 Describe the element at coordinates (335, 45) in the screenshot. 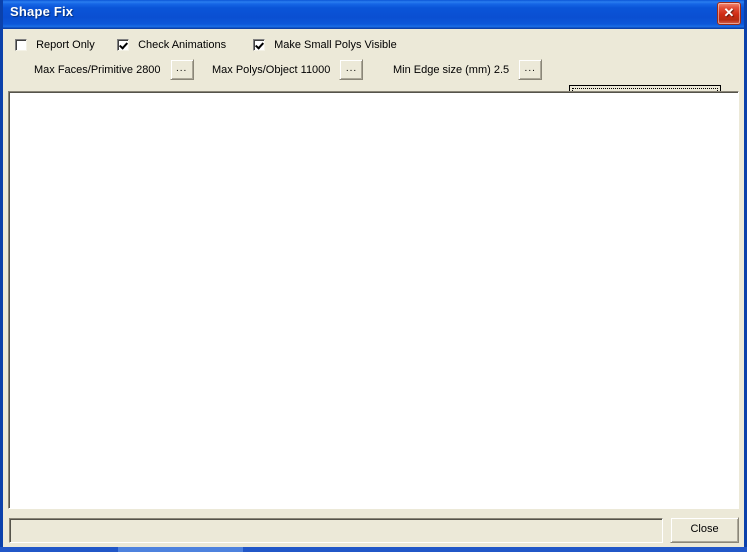

I see `checkbox-label-make-small-polys-visible: Make Small Polys Visible` at that location.